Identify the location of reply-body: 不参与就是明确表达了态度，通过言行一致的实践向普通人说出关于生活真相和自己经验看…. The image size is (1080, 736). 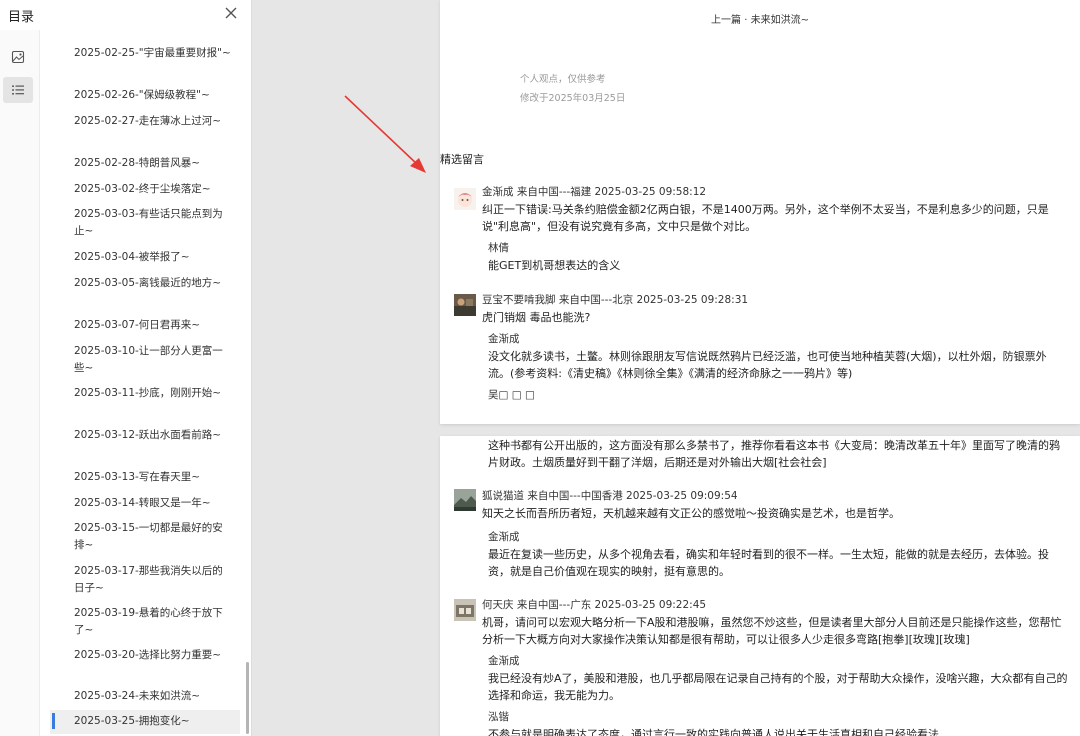
(713, 732).